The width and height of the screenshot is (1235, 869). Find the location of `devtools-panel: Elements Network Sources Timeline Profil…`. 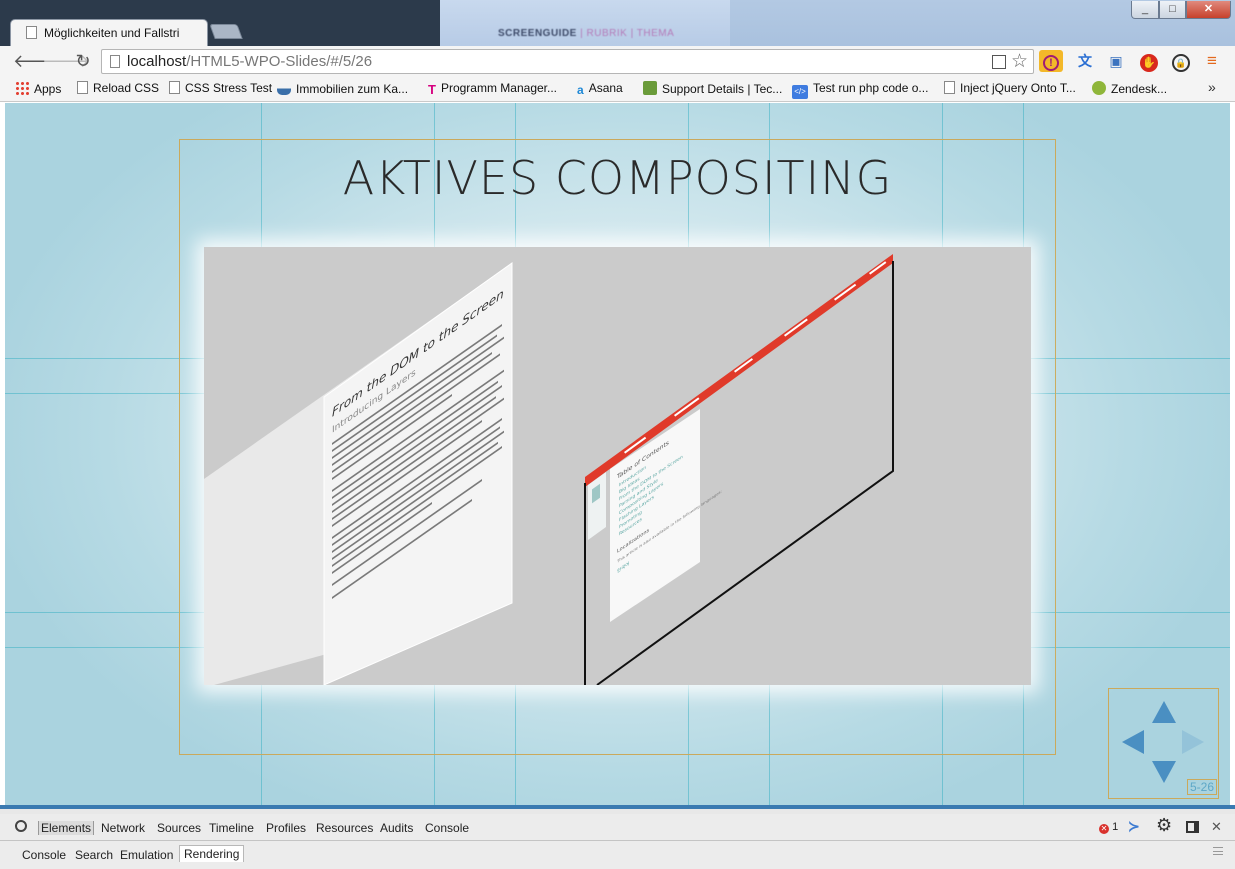

devtools-panel: Elements Network Sources Timeline Profil… is located at coordinates (617, 837).